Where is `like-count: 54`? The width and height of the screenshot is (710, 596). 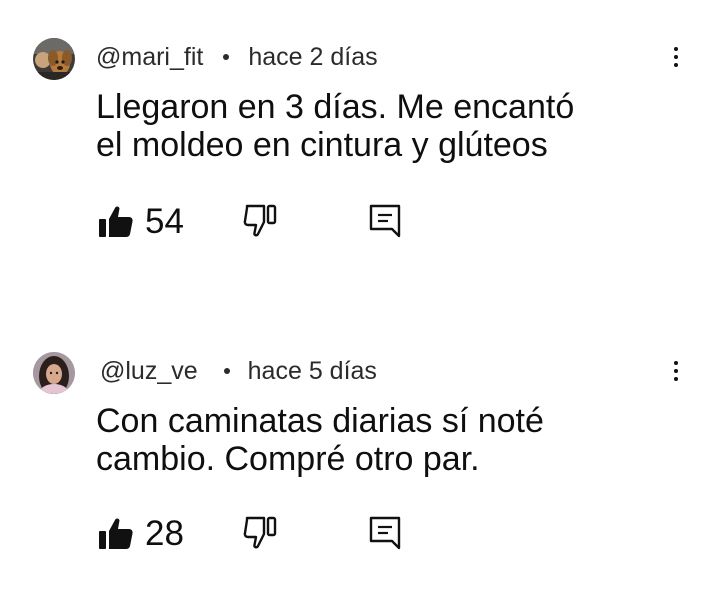 like-count: 54 is located at coordinates (164, 221).